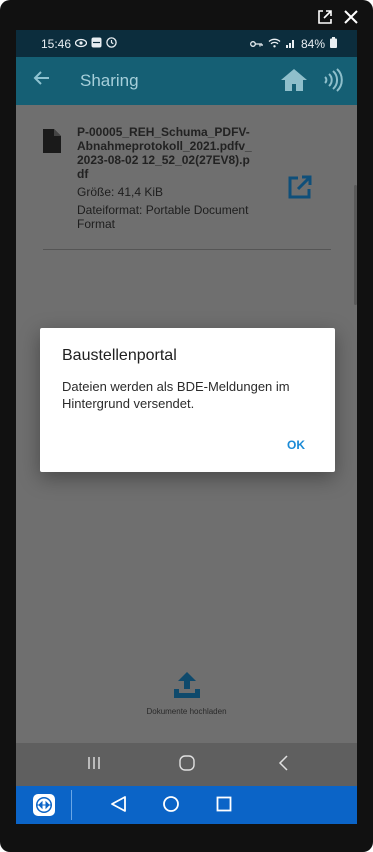  Describe the element at coordinates (355, 245) in the screenshot. I see `scrollbar` at that location.